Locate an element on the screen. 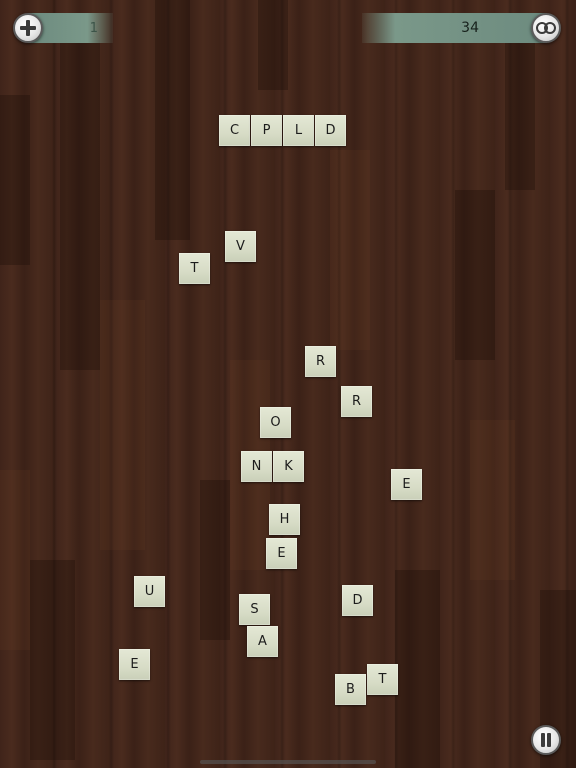 This screenshot has height=768, width=576. pause-icon is located at coordinates (546, 740).